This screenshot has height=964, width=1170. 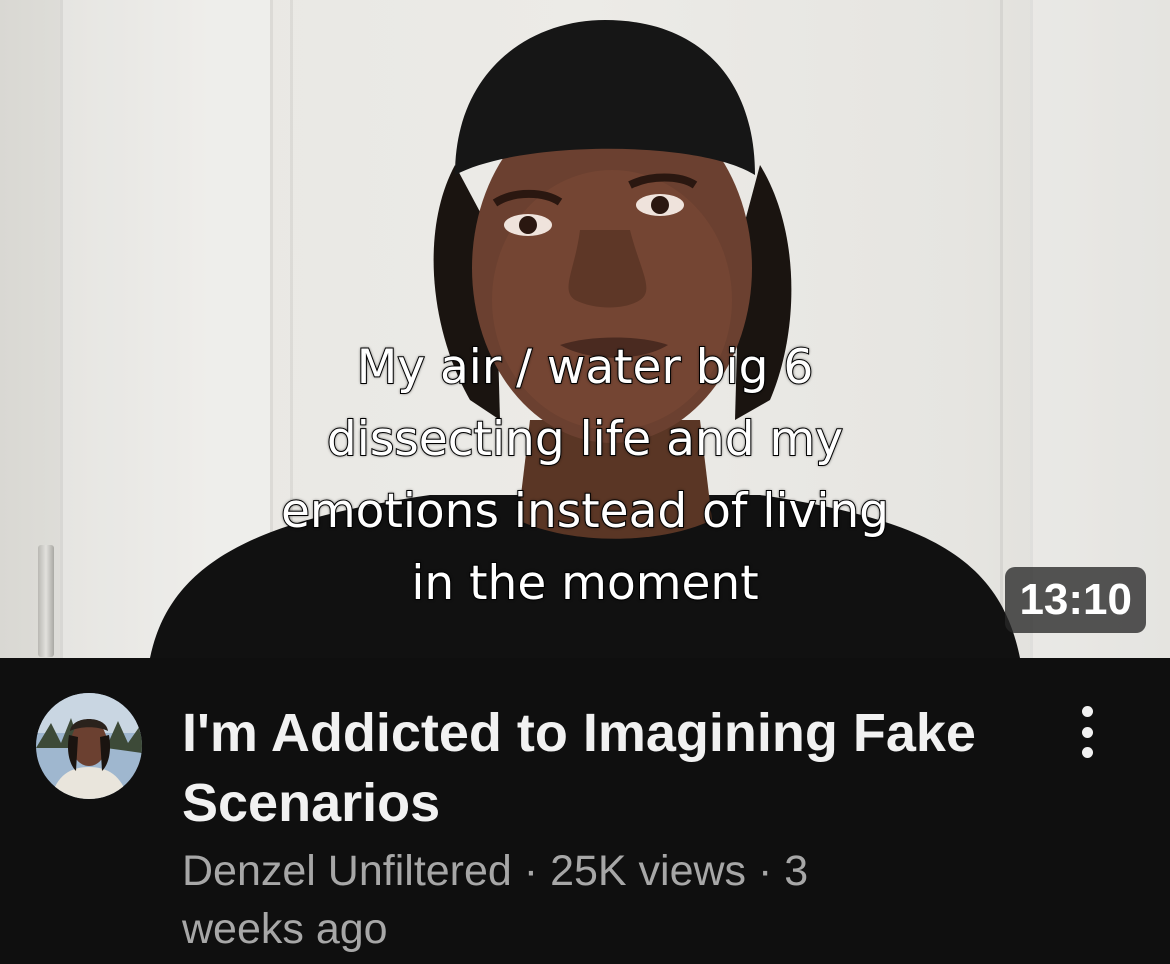 I want to click on caption-line: emotions instead of living, so click(x=585, y=511).